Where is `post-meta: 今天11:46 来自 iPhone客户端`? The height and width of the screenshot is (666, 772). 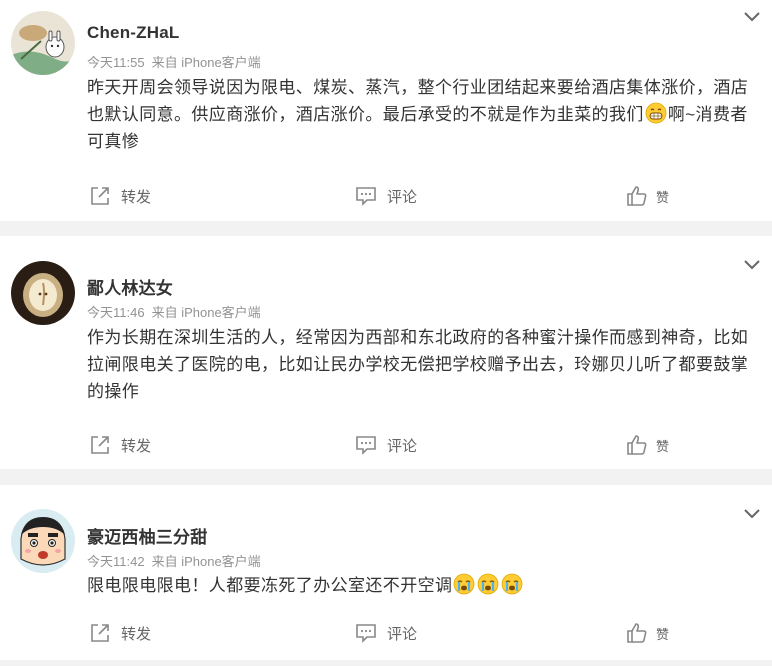 post-meta: 今天11:46 来自 iPhone客户端 is located at coordinates (174, 311).